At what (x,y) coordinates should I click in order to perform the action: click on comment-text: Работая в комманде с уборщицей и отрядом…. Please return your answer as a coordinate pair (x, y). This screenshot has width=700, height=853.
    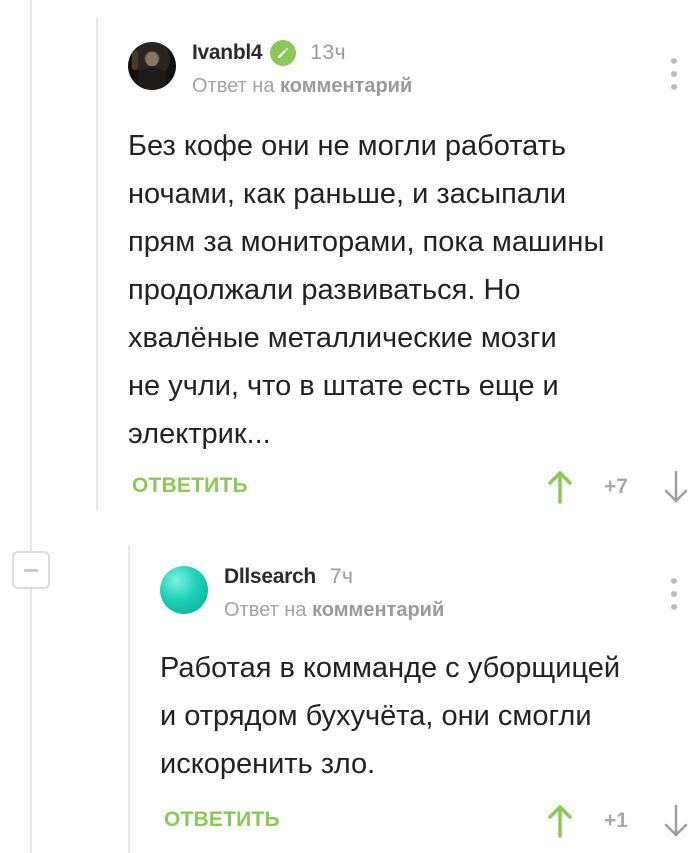
    Looking at the image, I should click on (425, 716).